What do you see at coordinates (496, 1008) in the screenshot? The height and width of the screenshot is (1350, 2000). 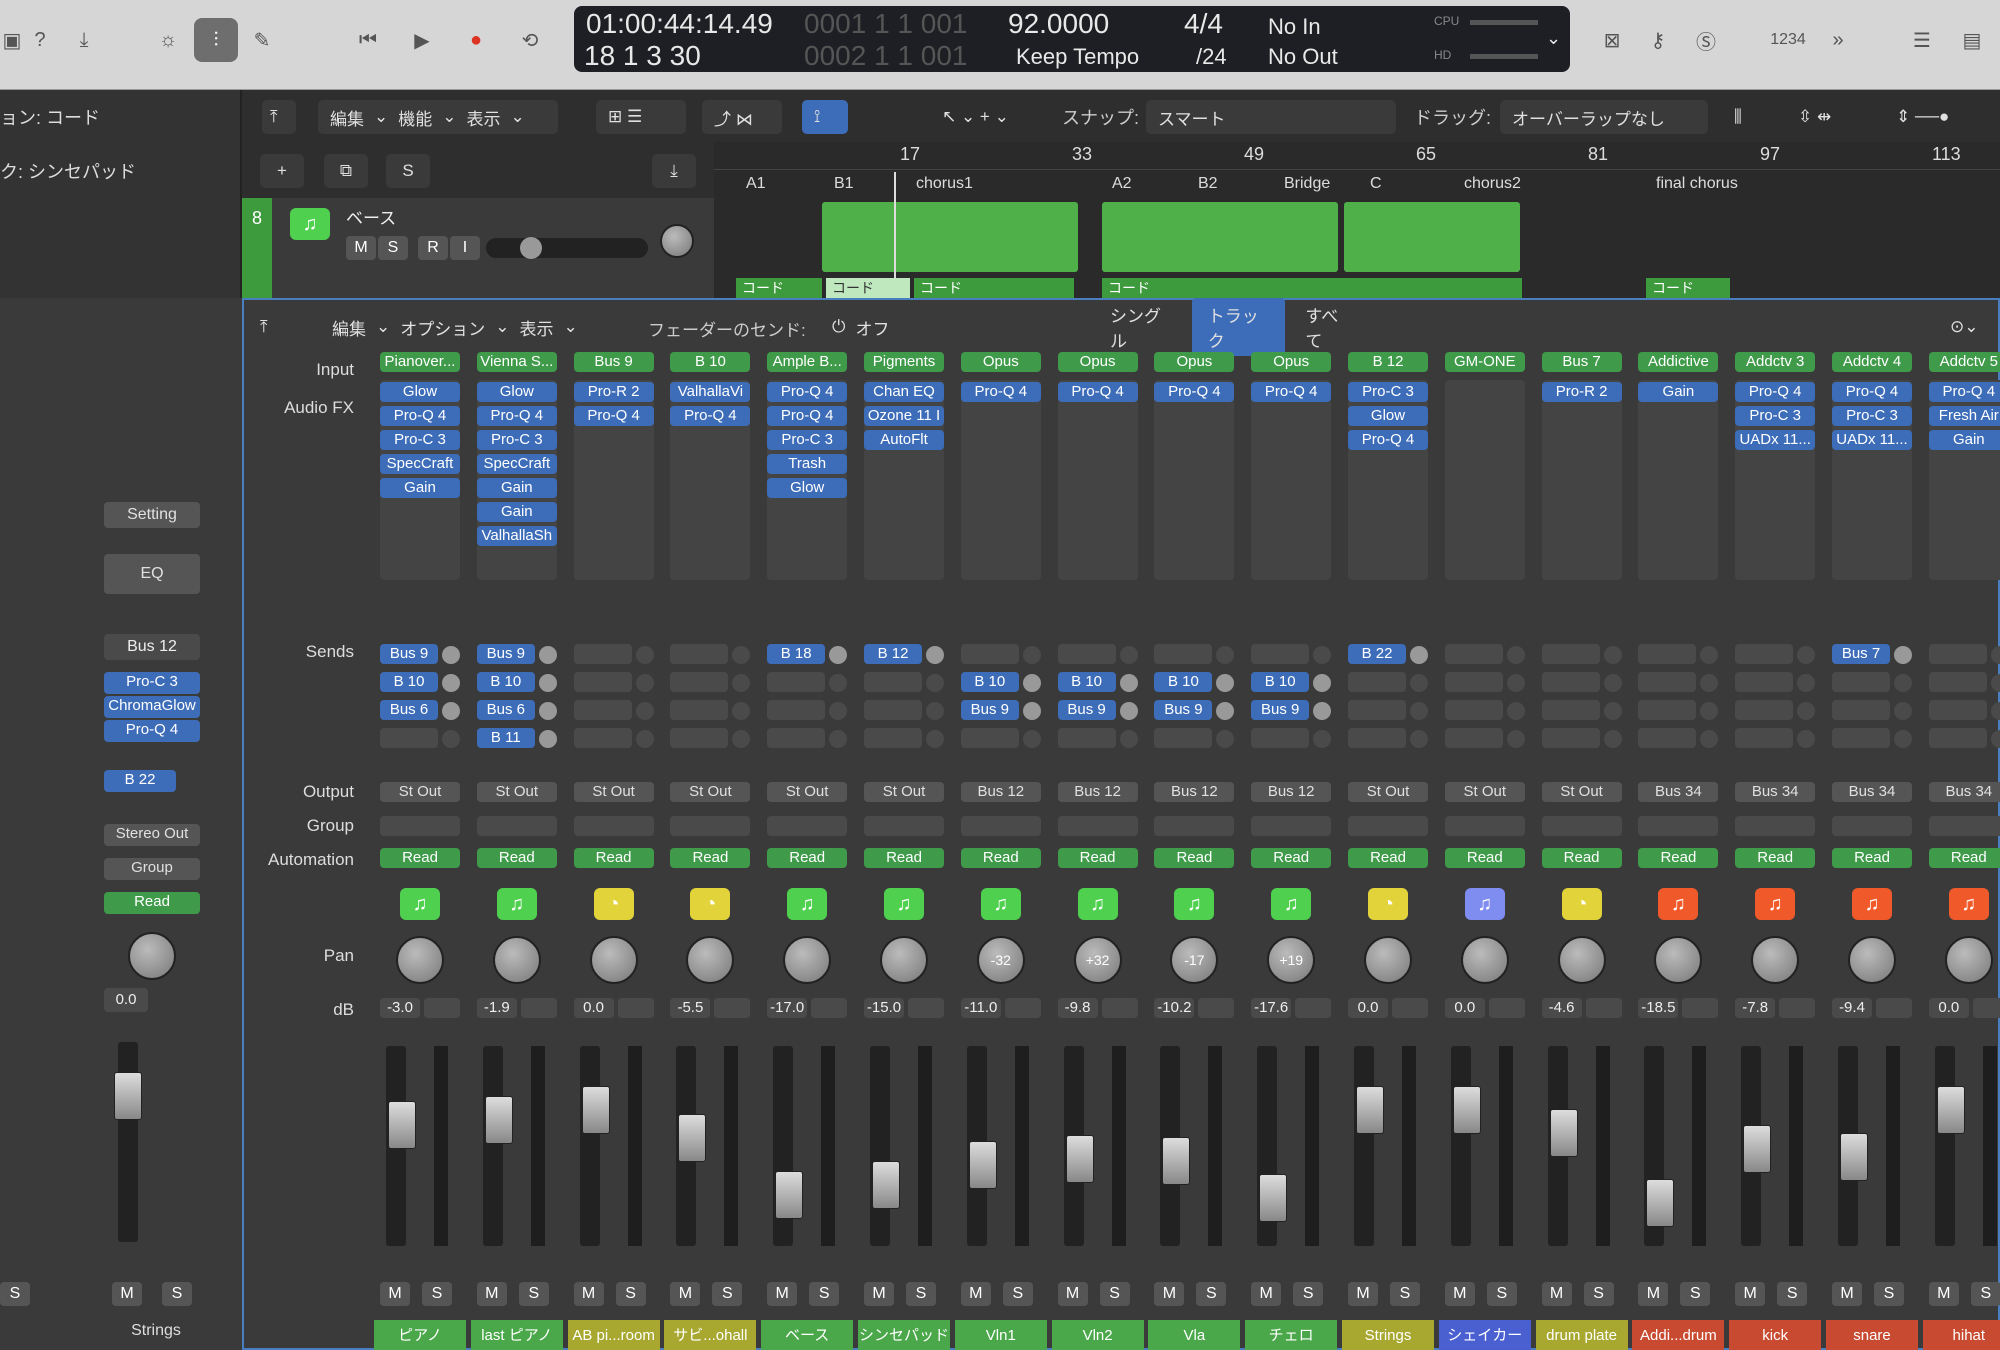 I see `volume-db: -1.9` at bounding box center [496, 1008].